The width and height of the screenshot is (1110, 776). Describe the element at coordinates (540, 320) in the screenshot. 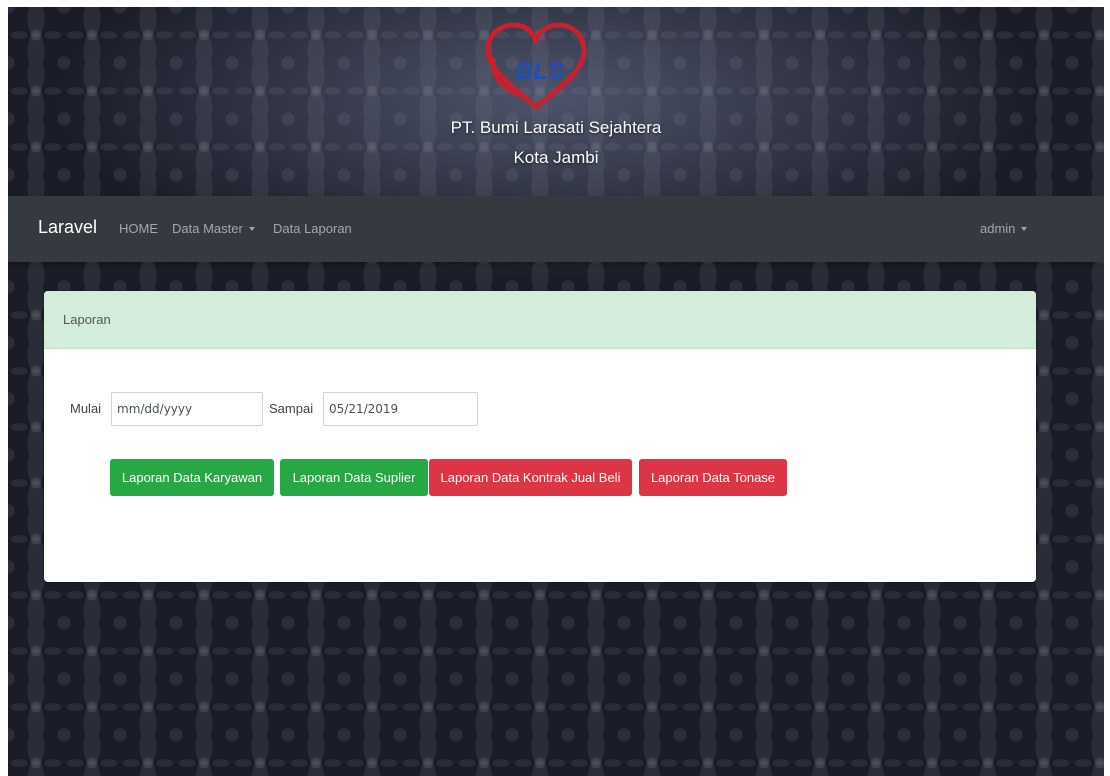

I see `card-header: Laporan` at that location.